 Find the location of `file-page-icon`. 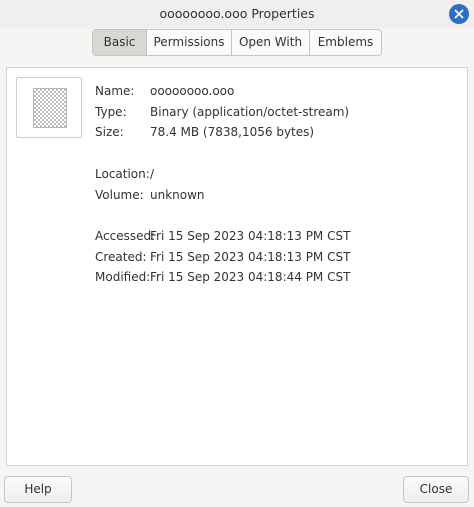

file-page-icon is located at coordinates (50, 108).